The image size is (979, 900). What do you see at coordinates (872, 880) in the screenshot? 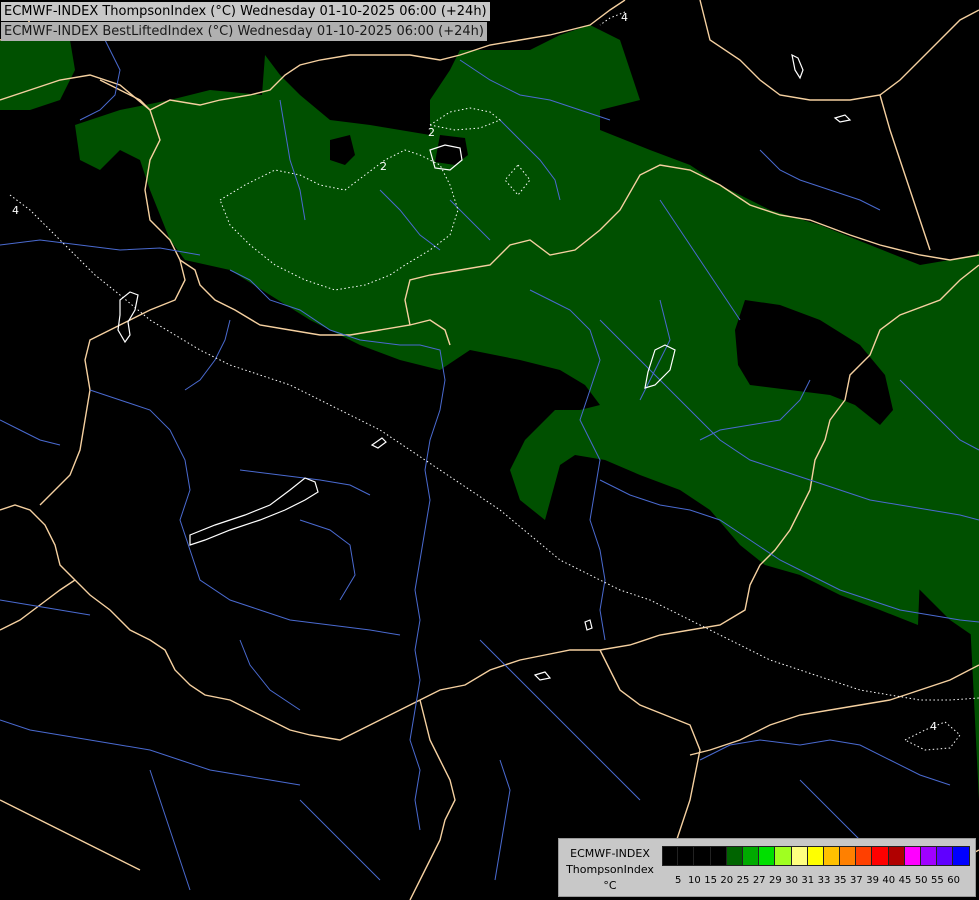
I see `legend-tick: 39` at bounding box center [872, 880].